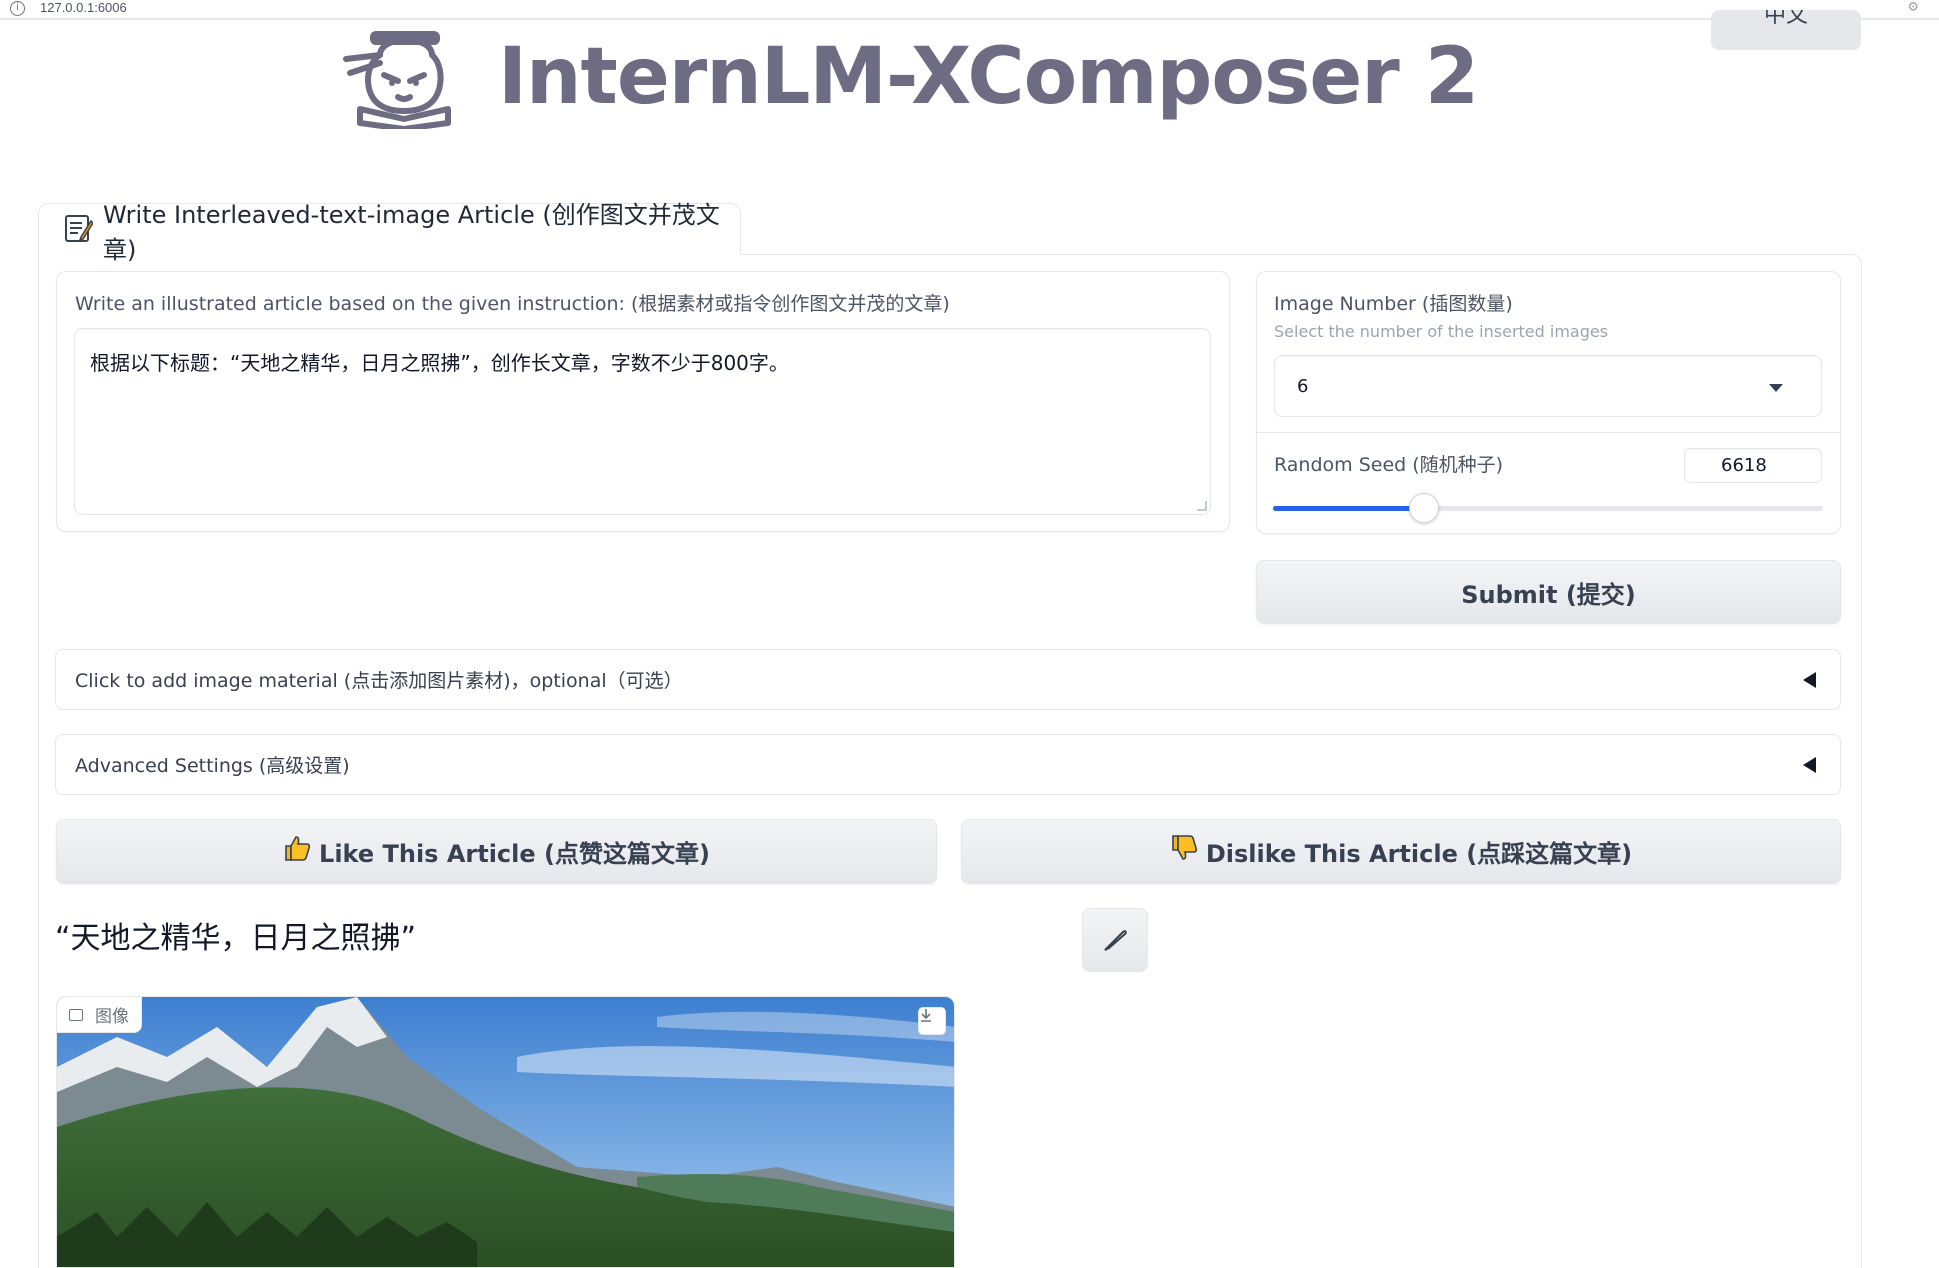  I want to click on brand-header: InternLM-XComposer 2, so click(909, 77).